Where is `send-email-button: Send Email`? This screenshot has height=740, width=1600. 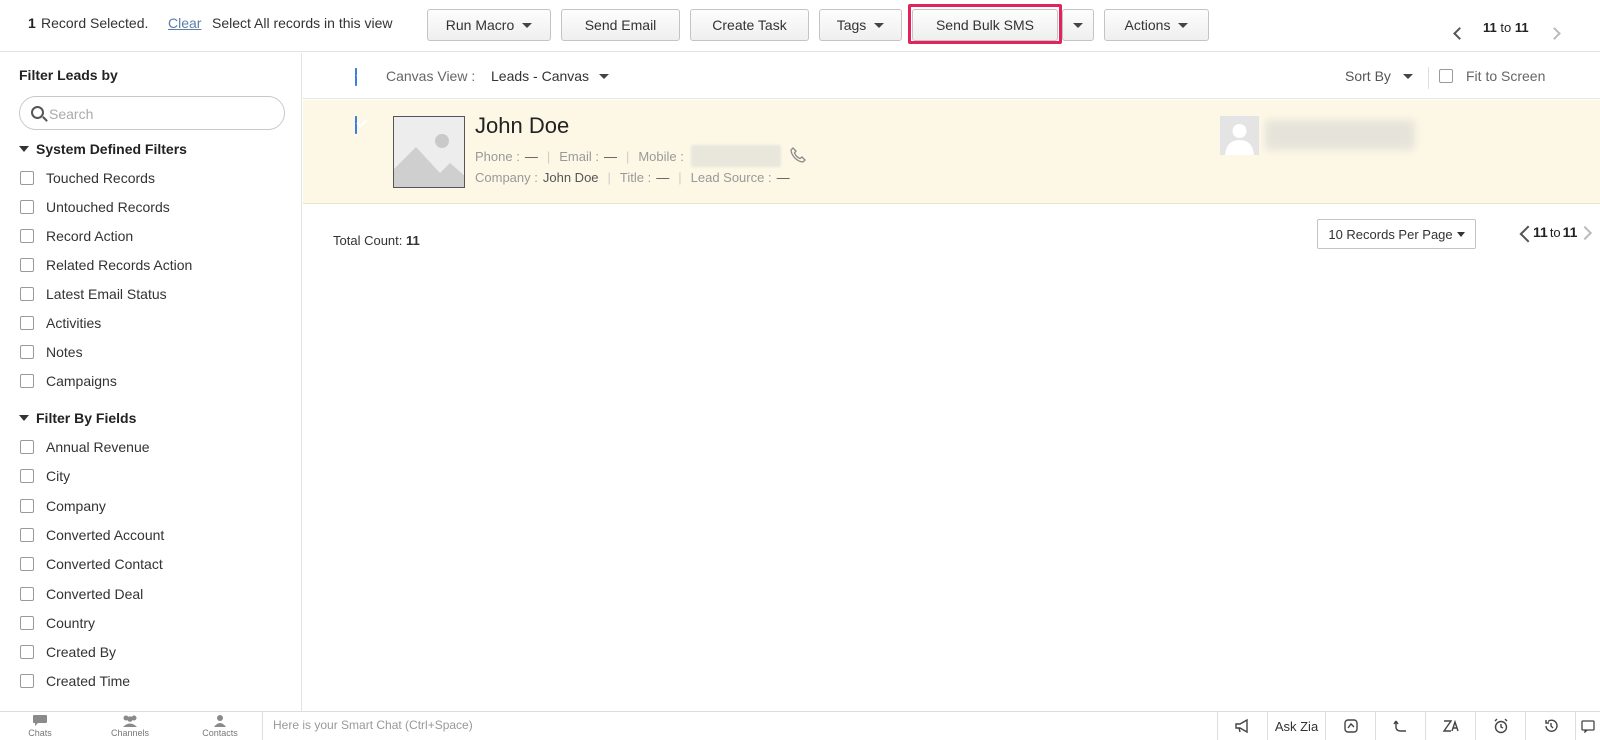 send-email-button: Send Email is located at coordinates (620, 25).